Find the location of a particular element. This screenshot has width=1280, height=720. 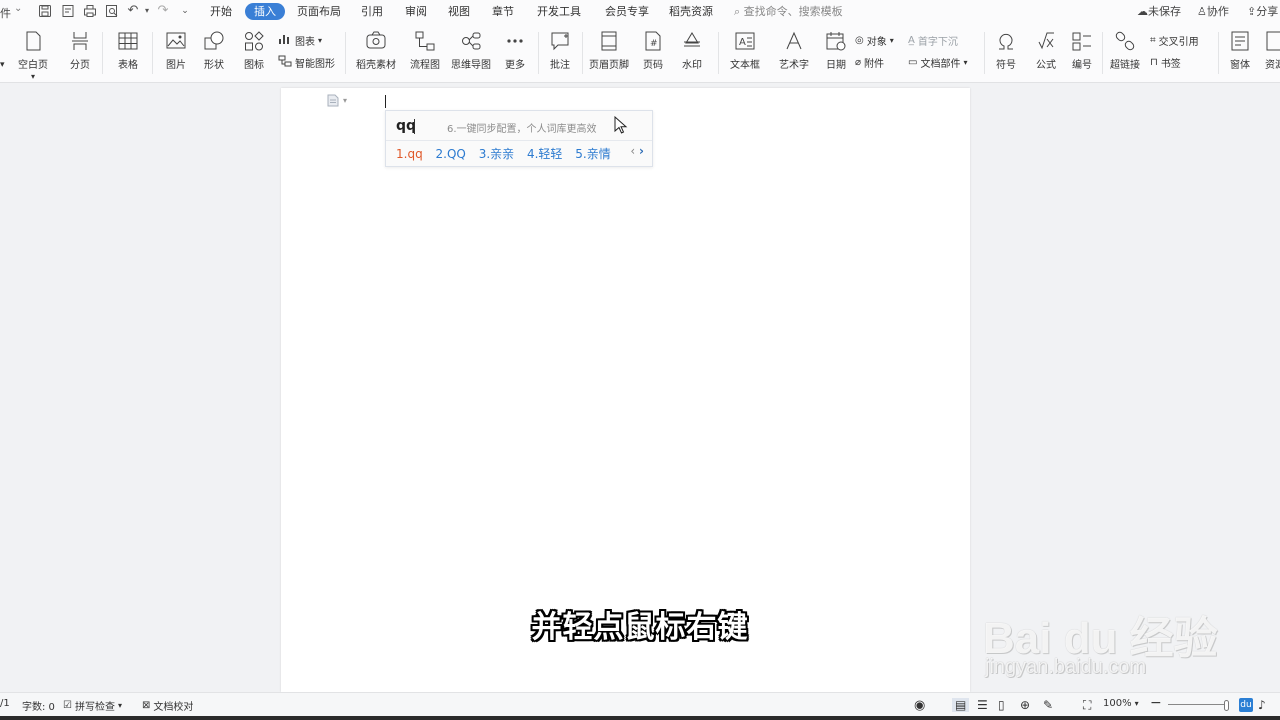

formula-button: 公式 is located at coordinates (1046, 50).